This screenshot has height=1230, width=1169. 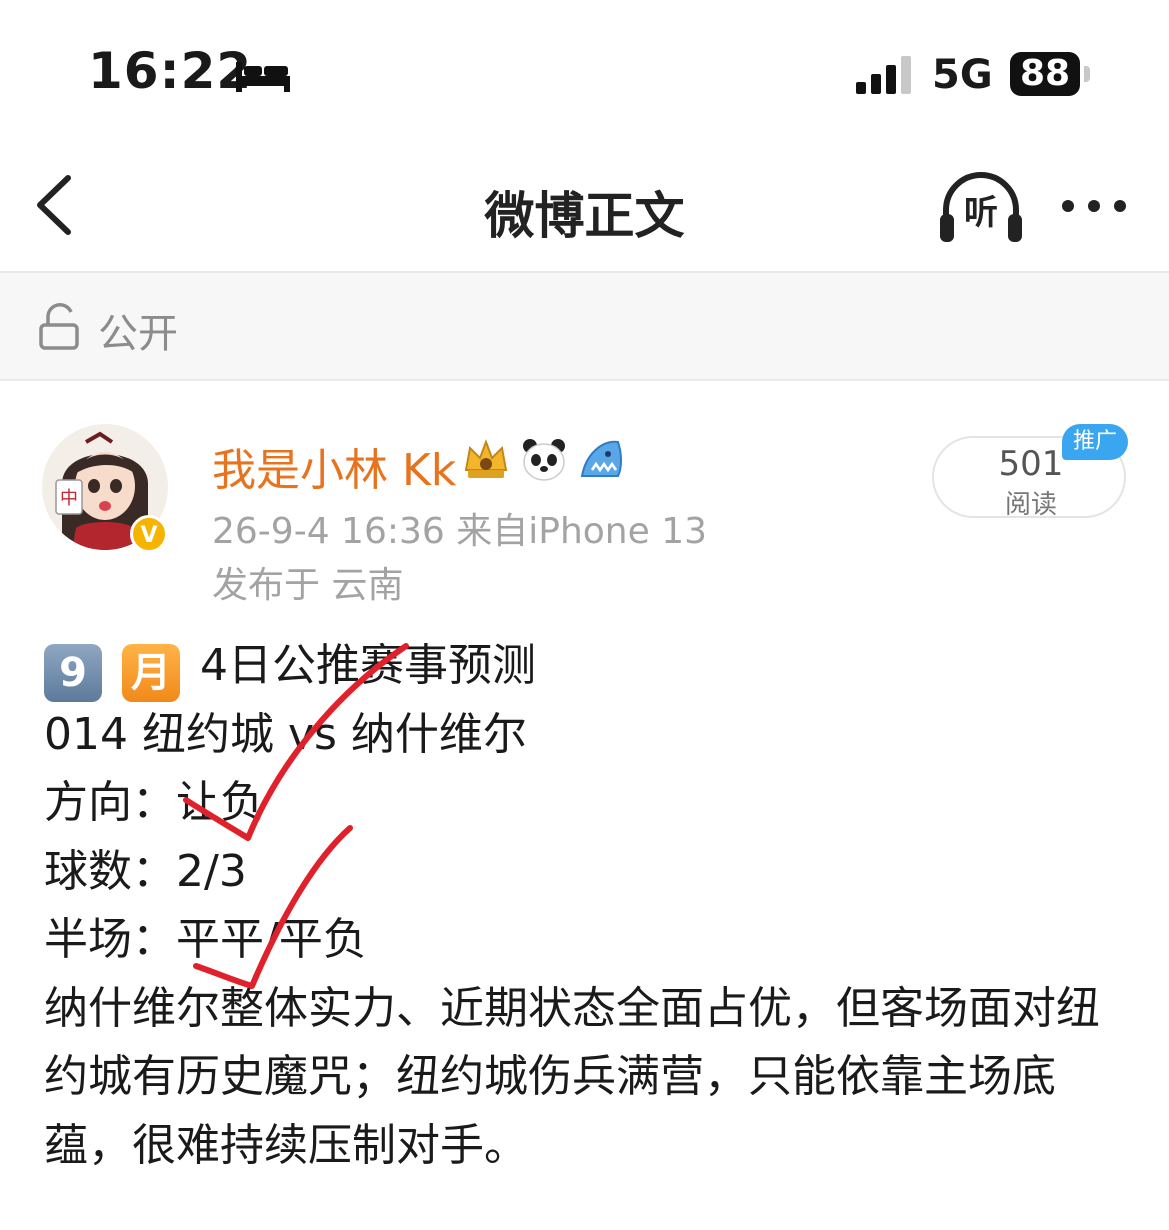 What do you see at coordinates (69, 498) in the screenshot?
I see `svg-text: 中` at bounding box center [69, 498].